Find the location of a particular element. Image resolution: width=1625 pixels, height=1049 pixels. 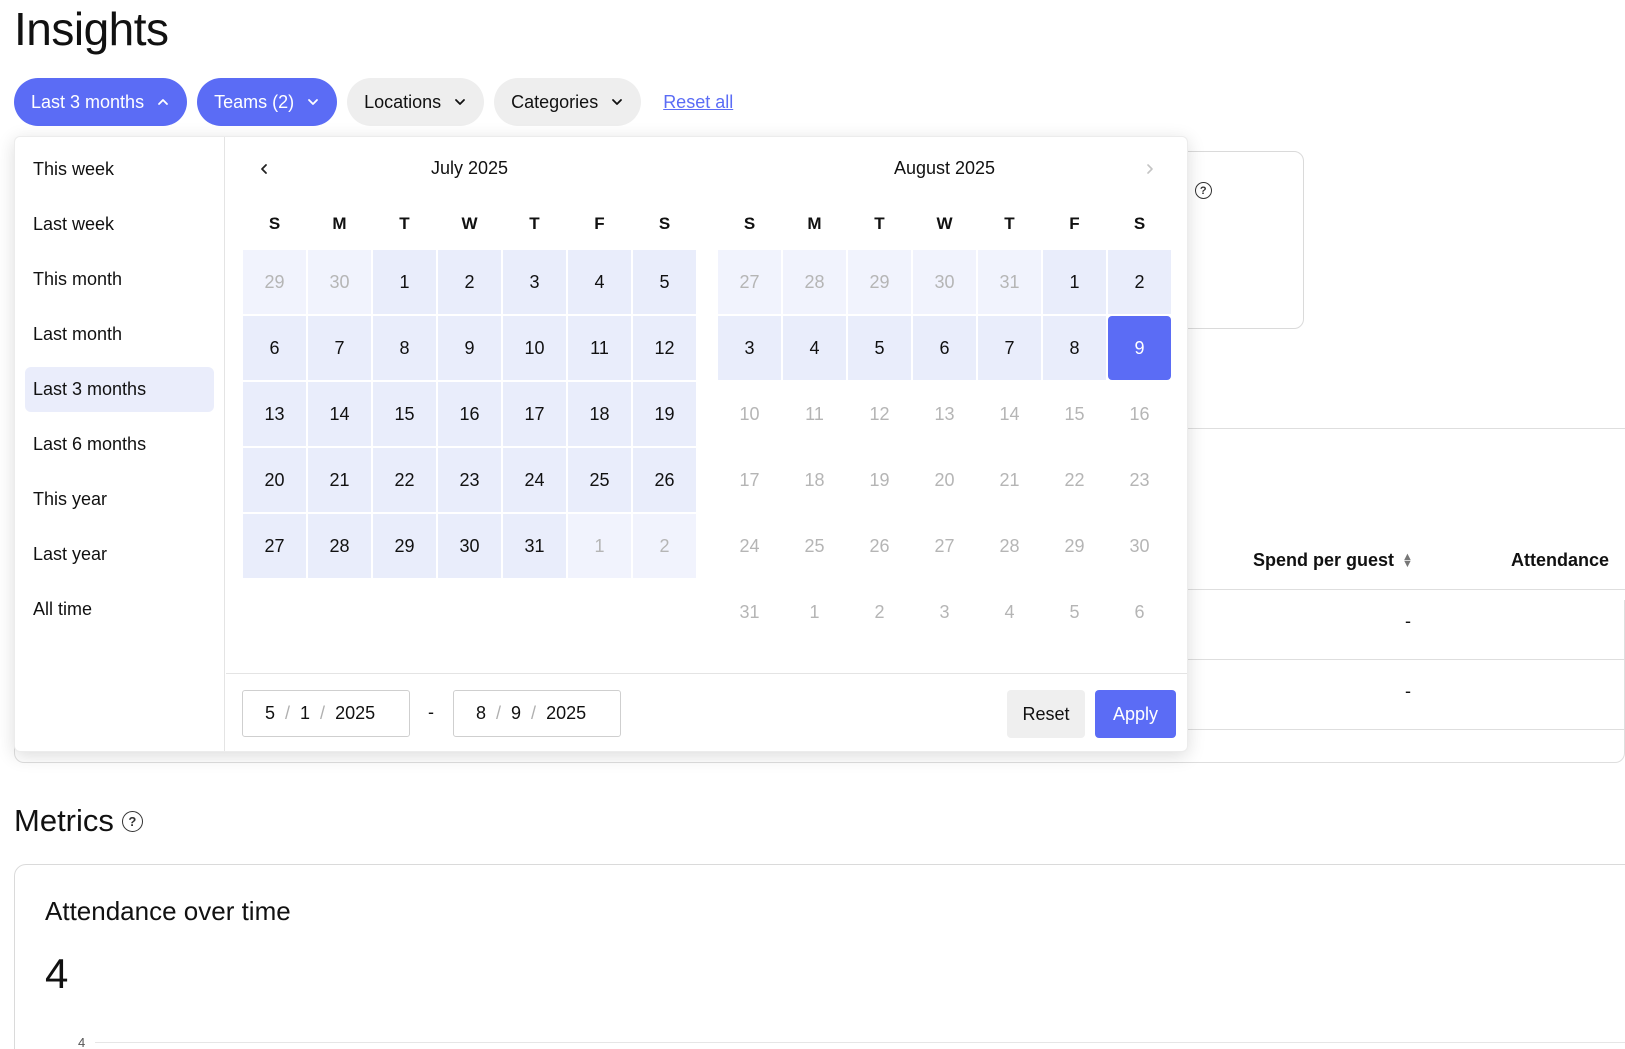

next-month-button is located at coordinates (1150, 169).